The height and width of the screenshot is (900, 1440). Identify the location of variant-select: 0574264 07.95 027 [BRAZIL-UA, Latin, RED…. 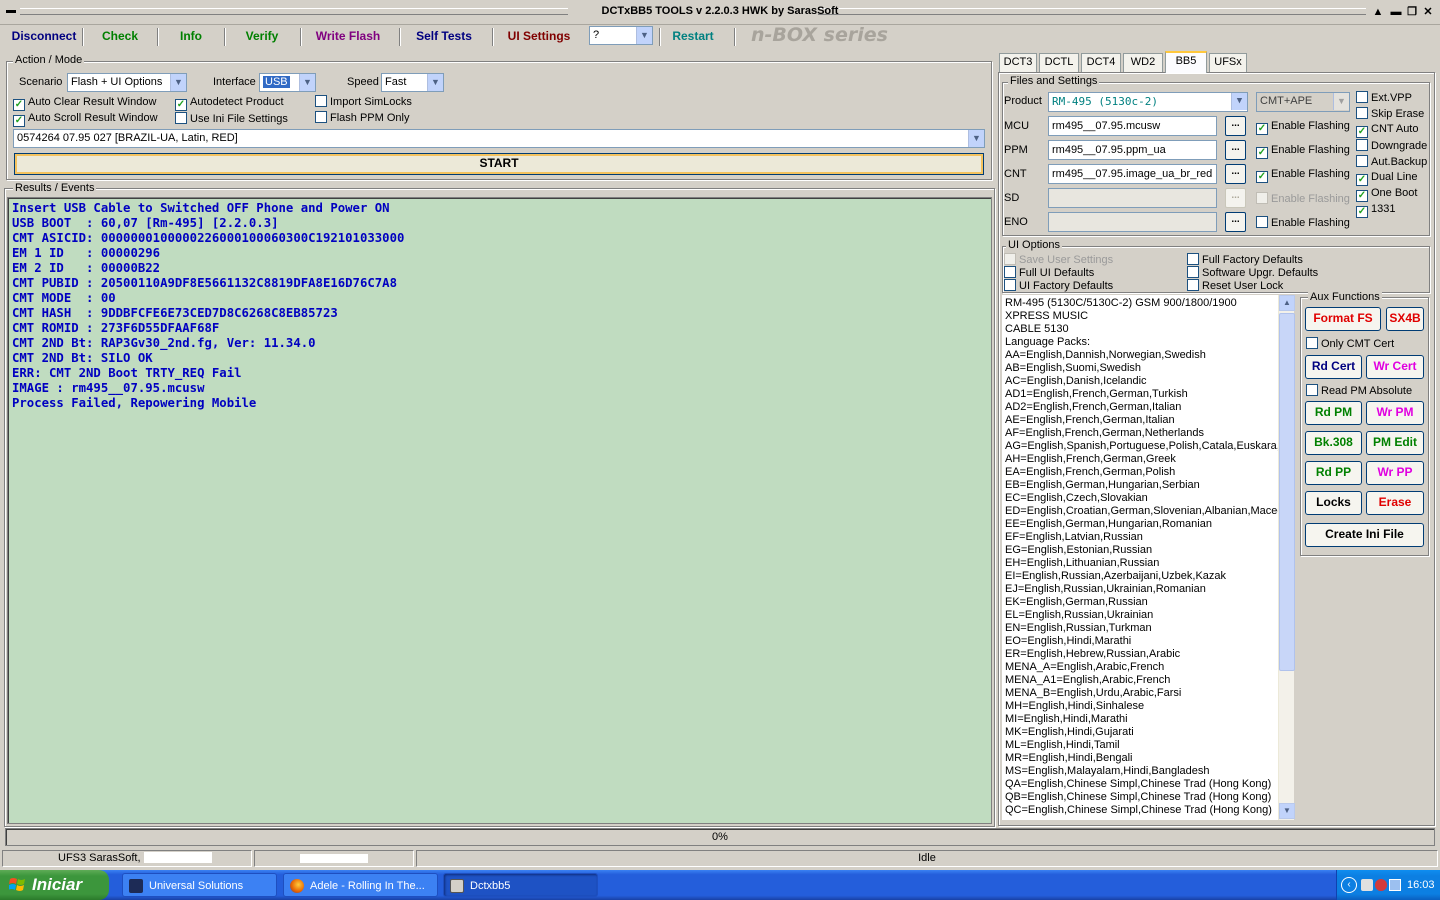
(499, 138).